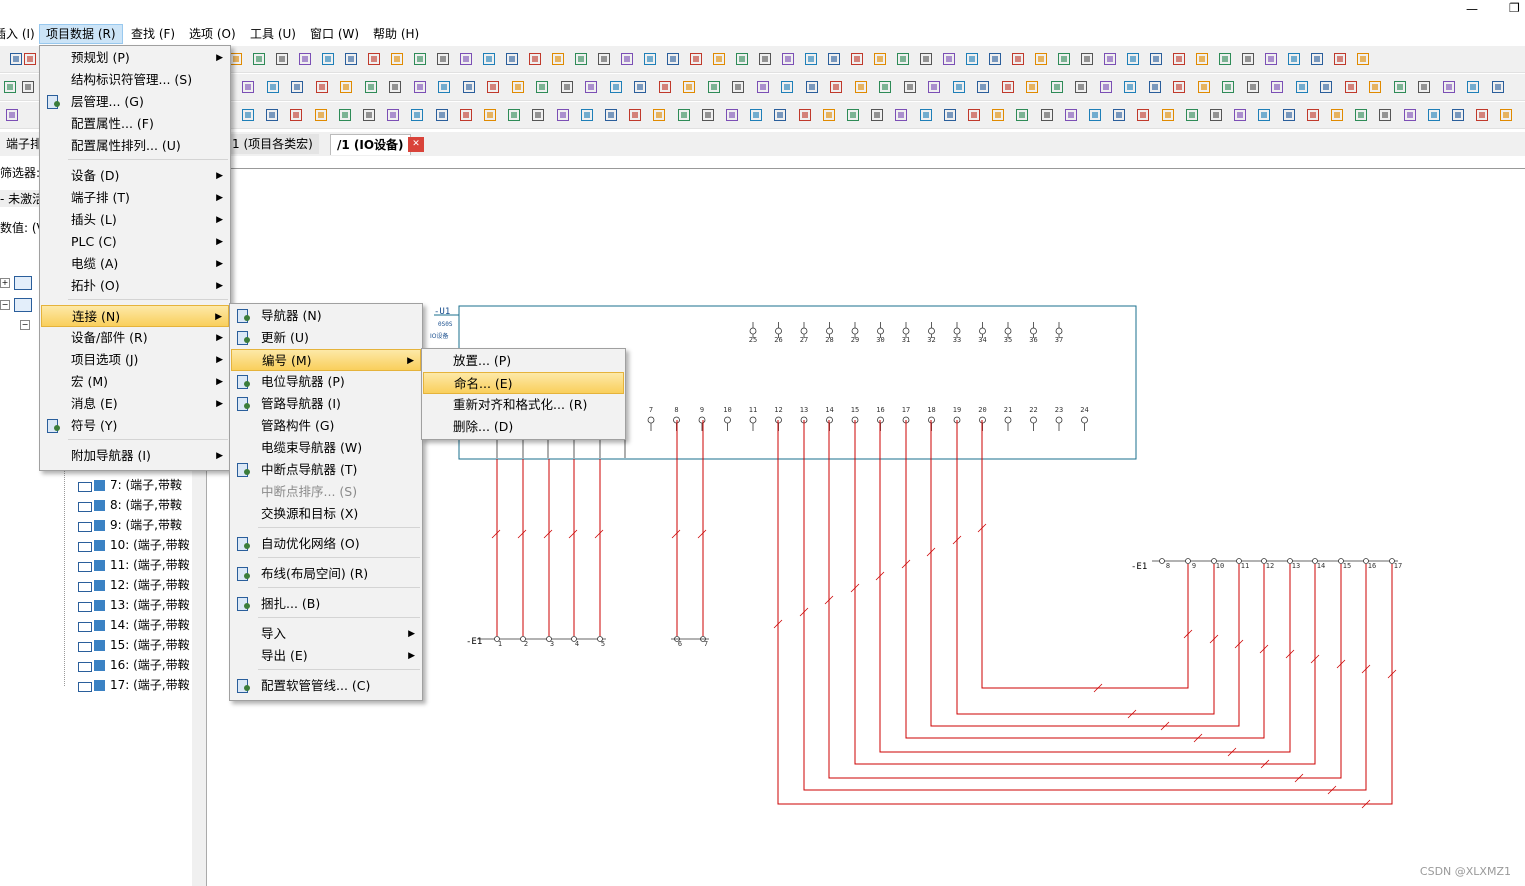  What do you see at coordinates (134, 545) in the screenshot?
I see `tree-terminal-item: 10: (端子,带鞍` at bounding box center [134, 545].